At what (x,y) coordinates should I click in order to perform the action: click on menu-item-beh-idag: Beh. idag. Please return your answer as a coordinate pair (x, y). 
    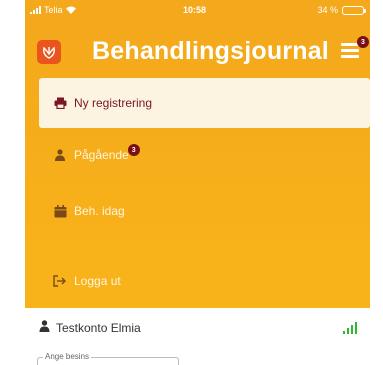
    Looking at the image, I should click on (204, 211).